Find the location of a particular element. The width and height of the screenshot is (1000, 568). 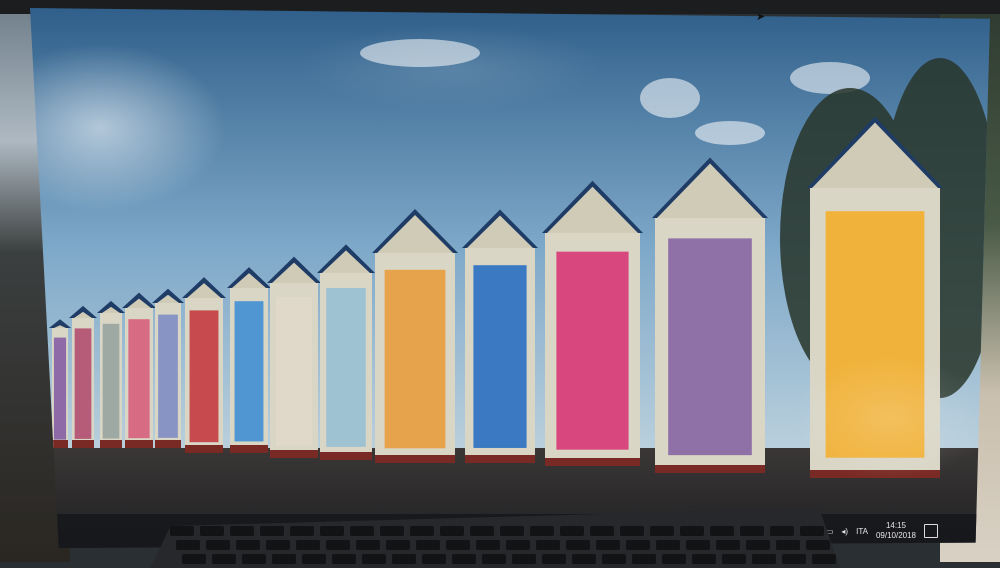

volume-icon: ◂) is located at coordinates (844, 531).